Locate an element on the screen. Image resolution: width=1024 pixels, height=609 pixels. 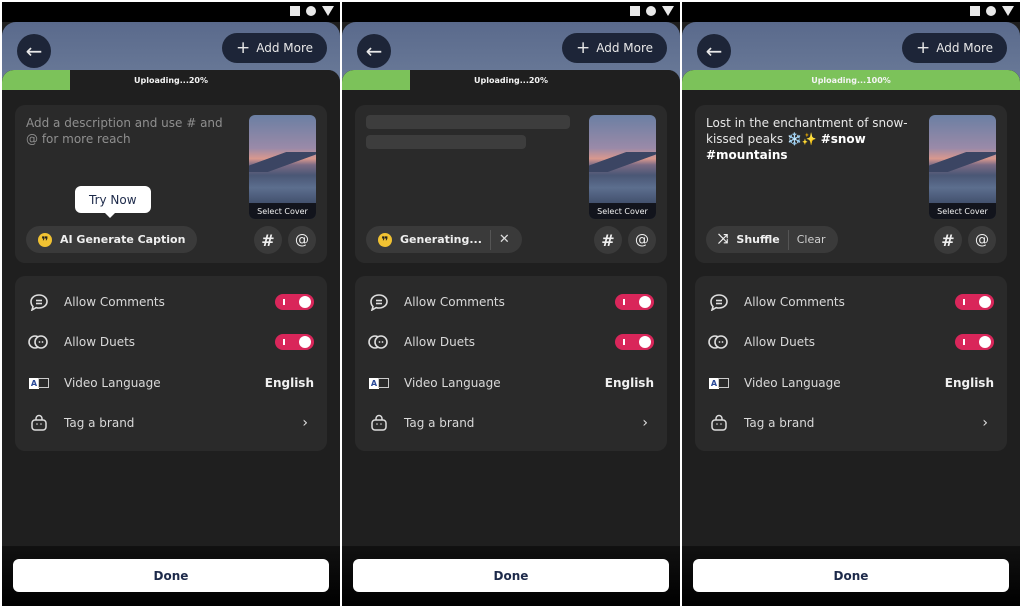
ai-quote-icon: ❞ is located at coordinates (385, 240).